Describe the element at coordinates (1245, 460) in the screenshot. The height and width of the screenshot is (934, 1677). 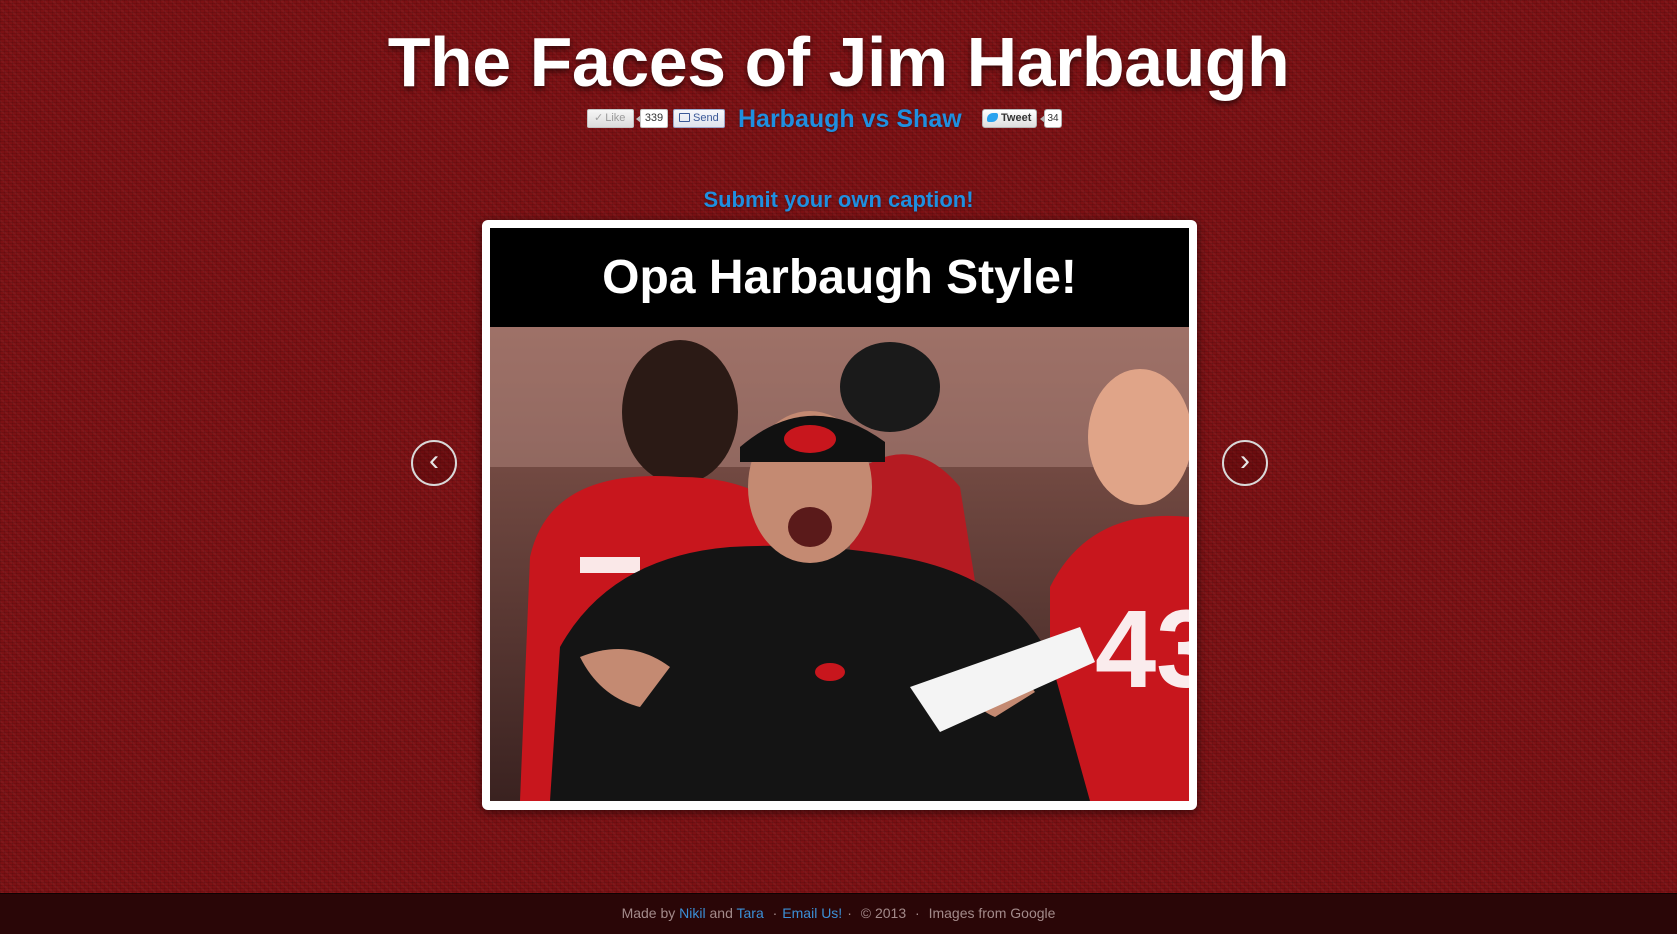
I see `chevron-right-icon: ›` at that location.